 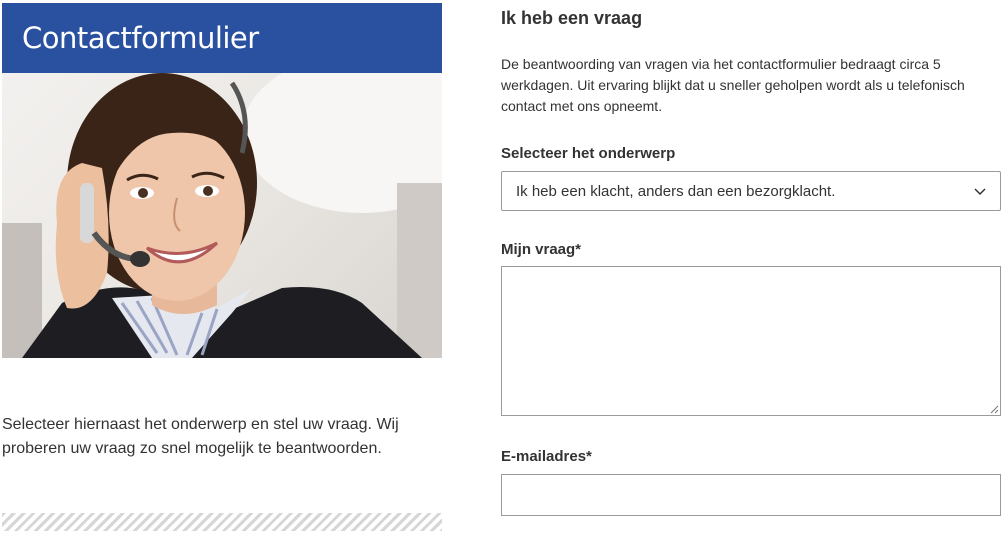 I want to click on chevron-down-icon, so click(x=980, y=192).